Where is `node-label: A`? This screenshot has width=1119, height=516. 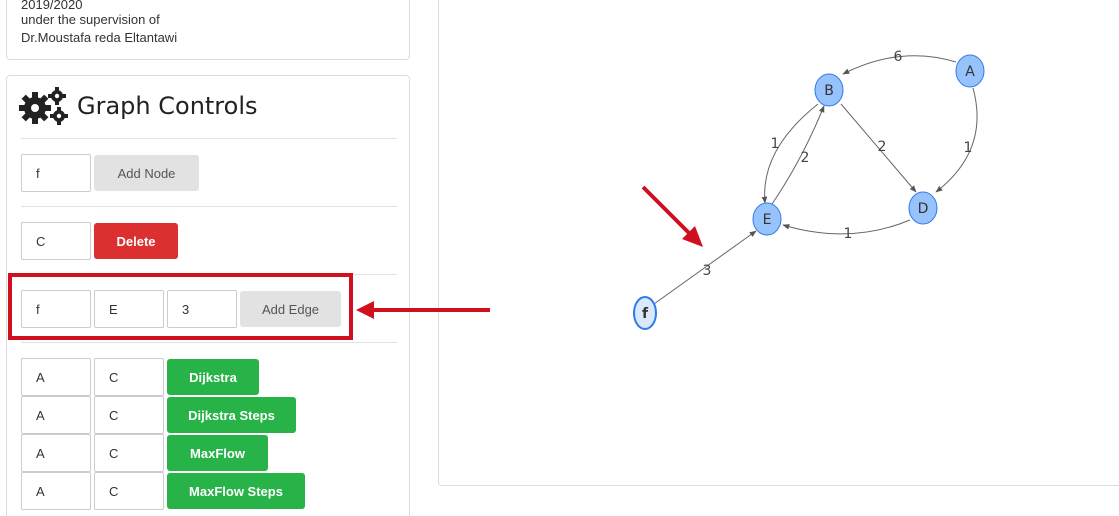
node-label: A is located at coordinates (970, 72).